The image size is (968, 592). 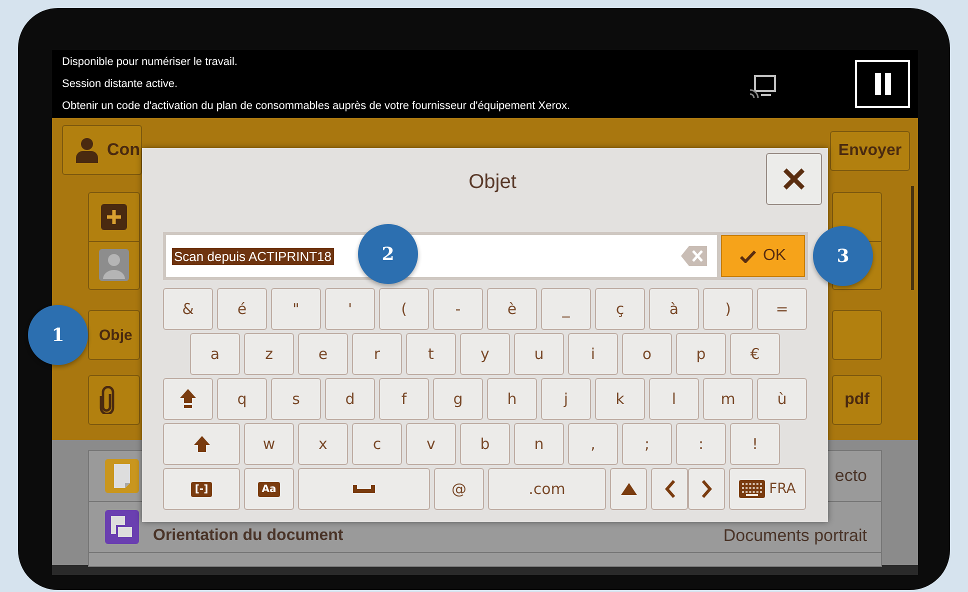 I want to click on key: g, so click(x=458, y=399).